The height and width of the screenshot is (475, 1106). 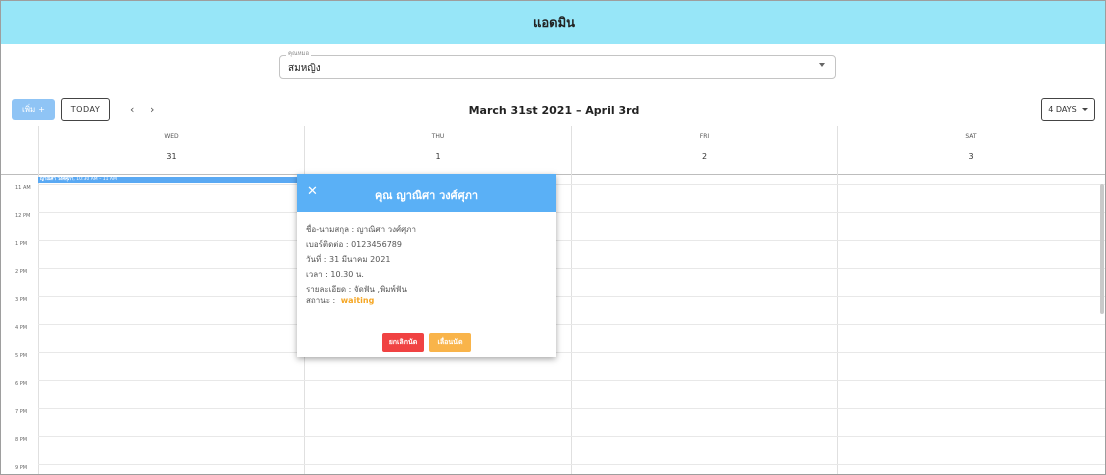 What do you see at coordinates (970, 150) in the screenshot?
I see `day-header-sat: SAT 3` at bounding box center [970, 150].